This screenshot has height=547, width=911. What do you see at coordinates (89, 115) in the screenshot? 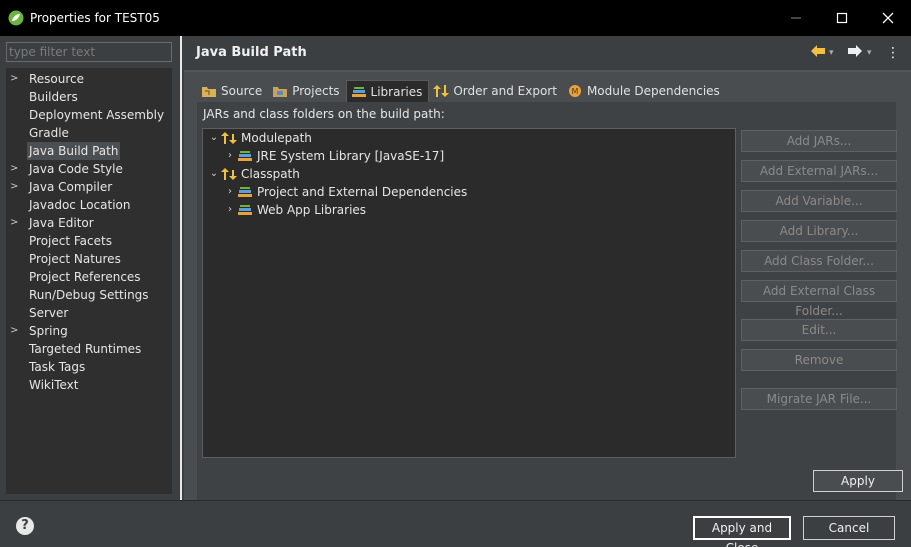
I see `sidebar-item-deployment-assembly: Deployment Assembly` at bounding box center [89, 115].